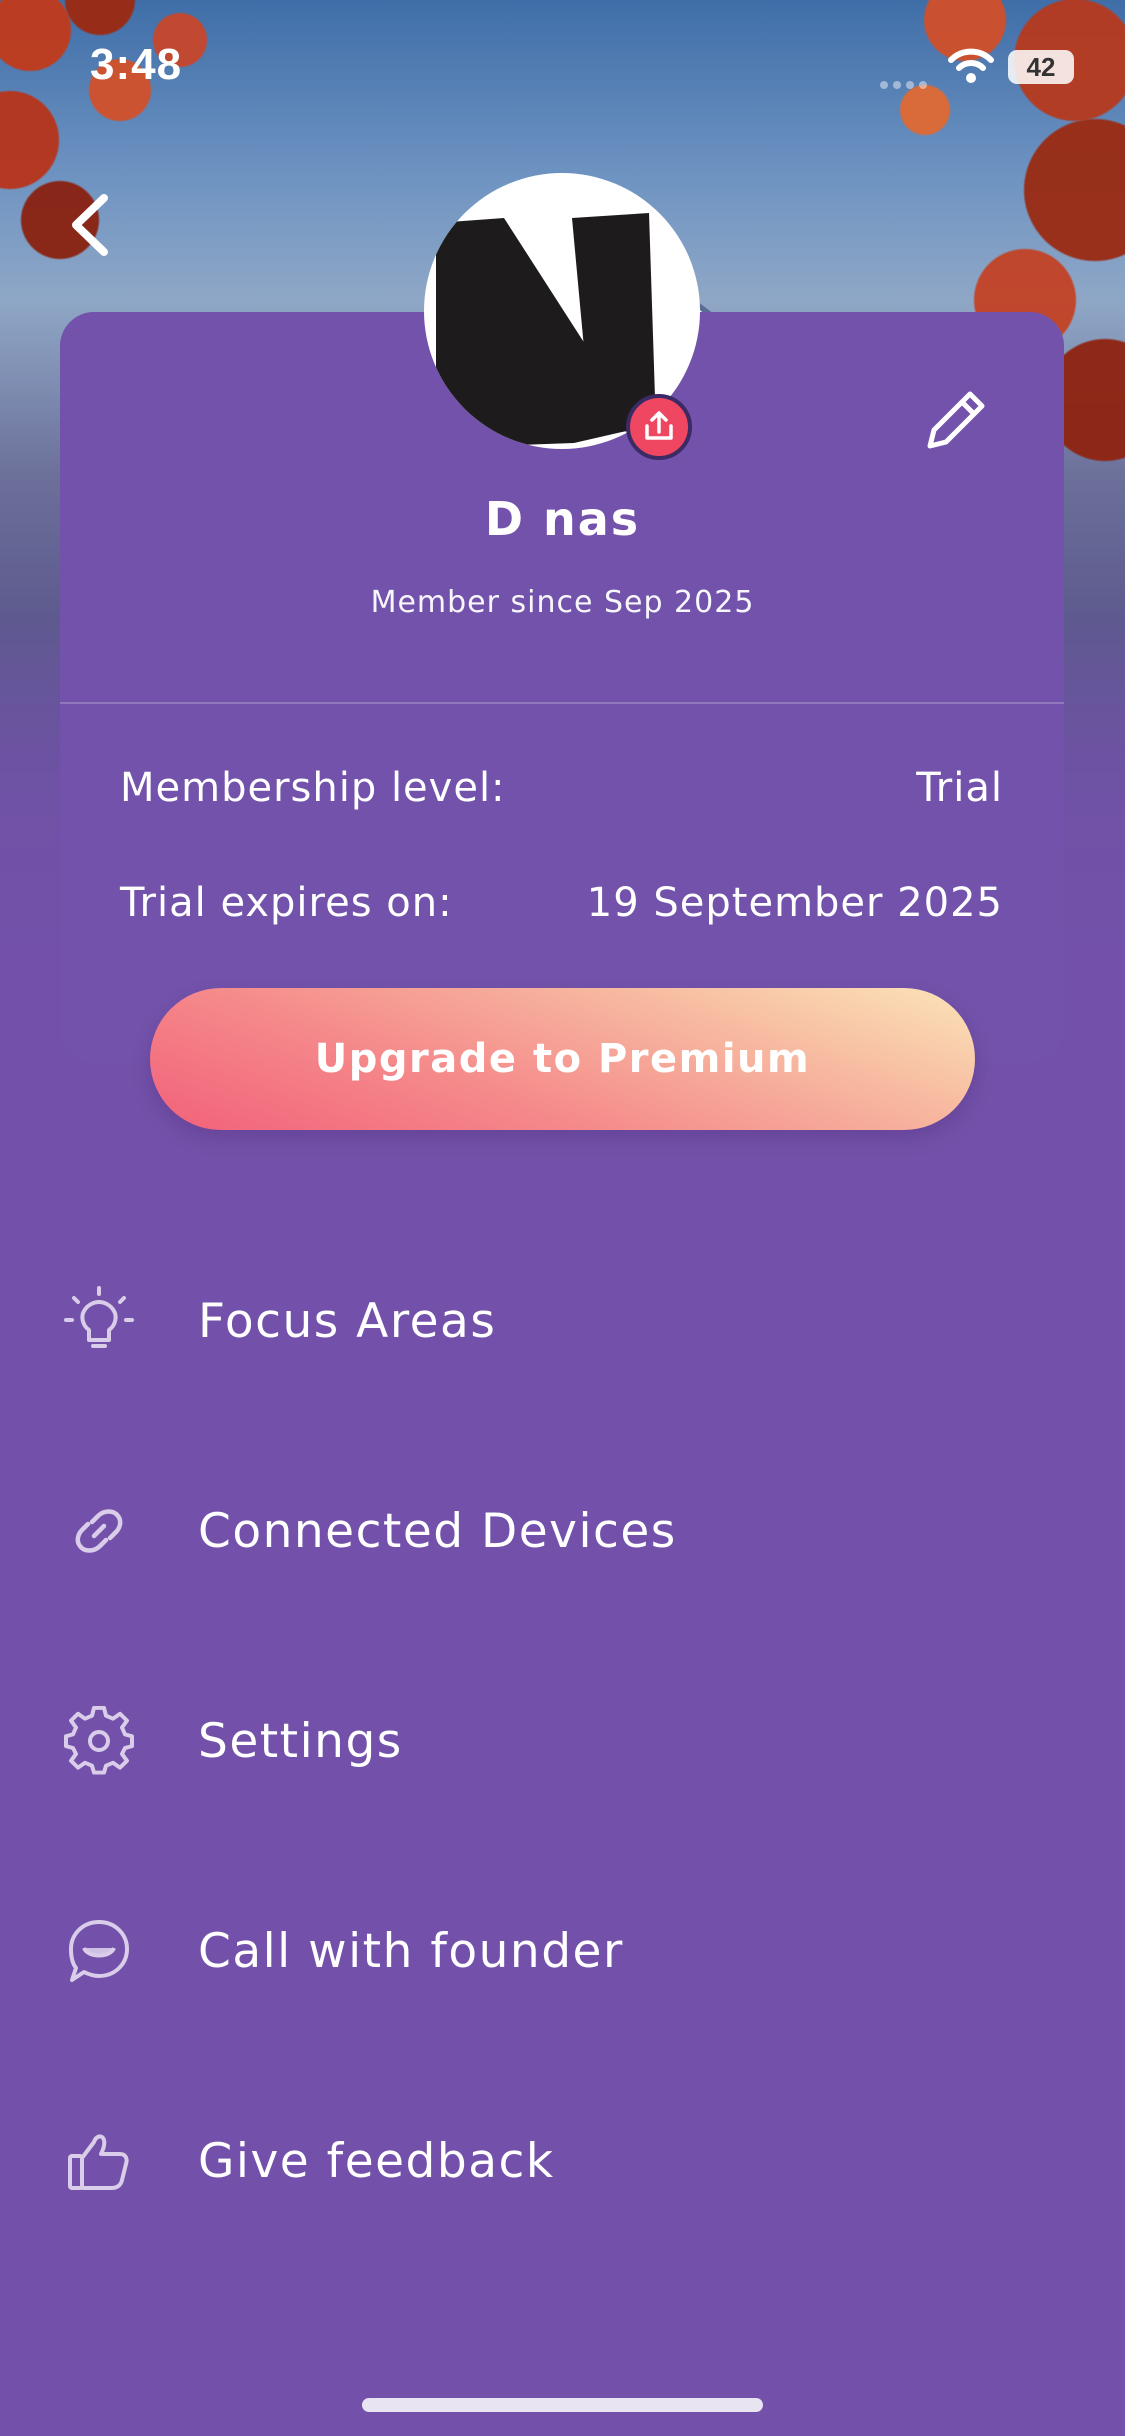 The image size is (1125, 2436). I want to click on upload-photo-button, so click(659, 427).